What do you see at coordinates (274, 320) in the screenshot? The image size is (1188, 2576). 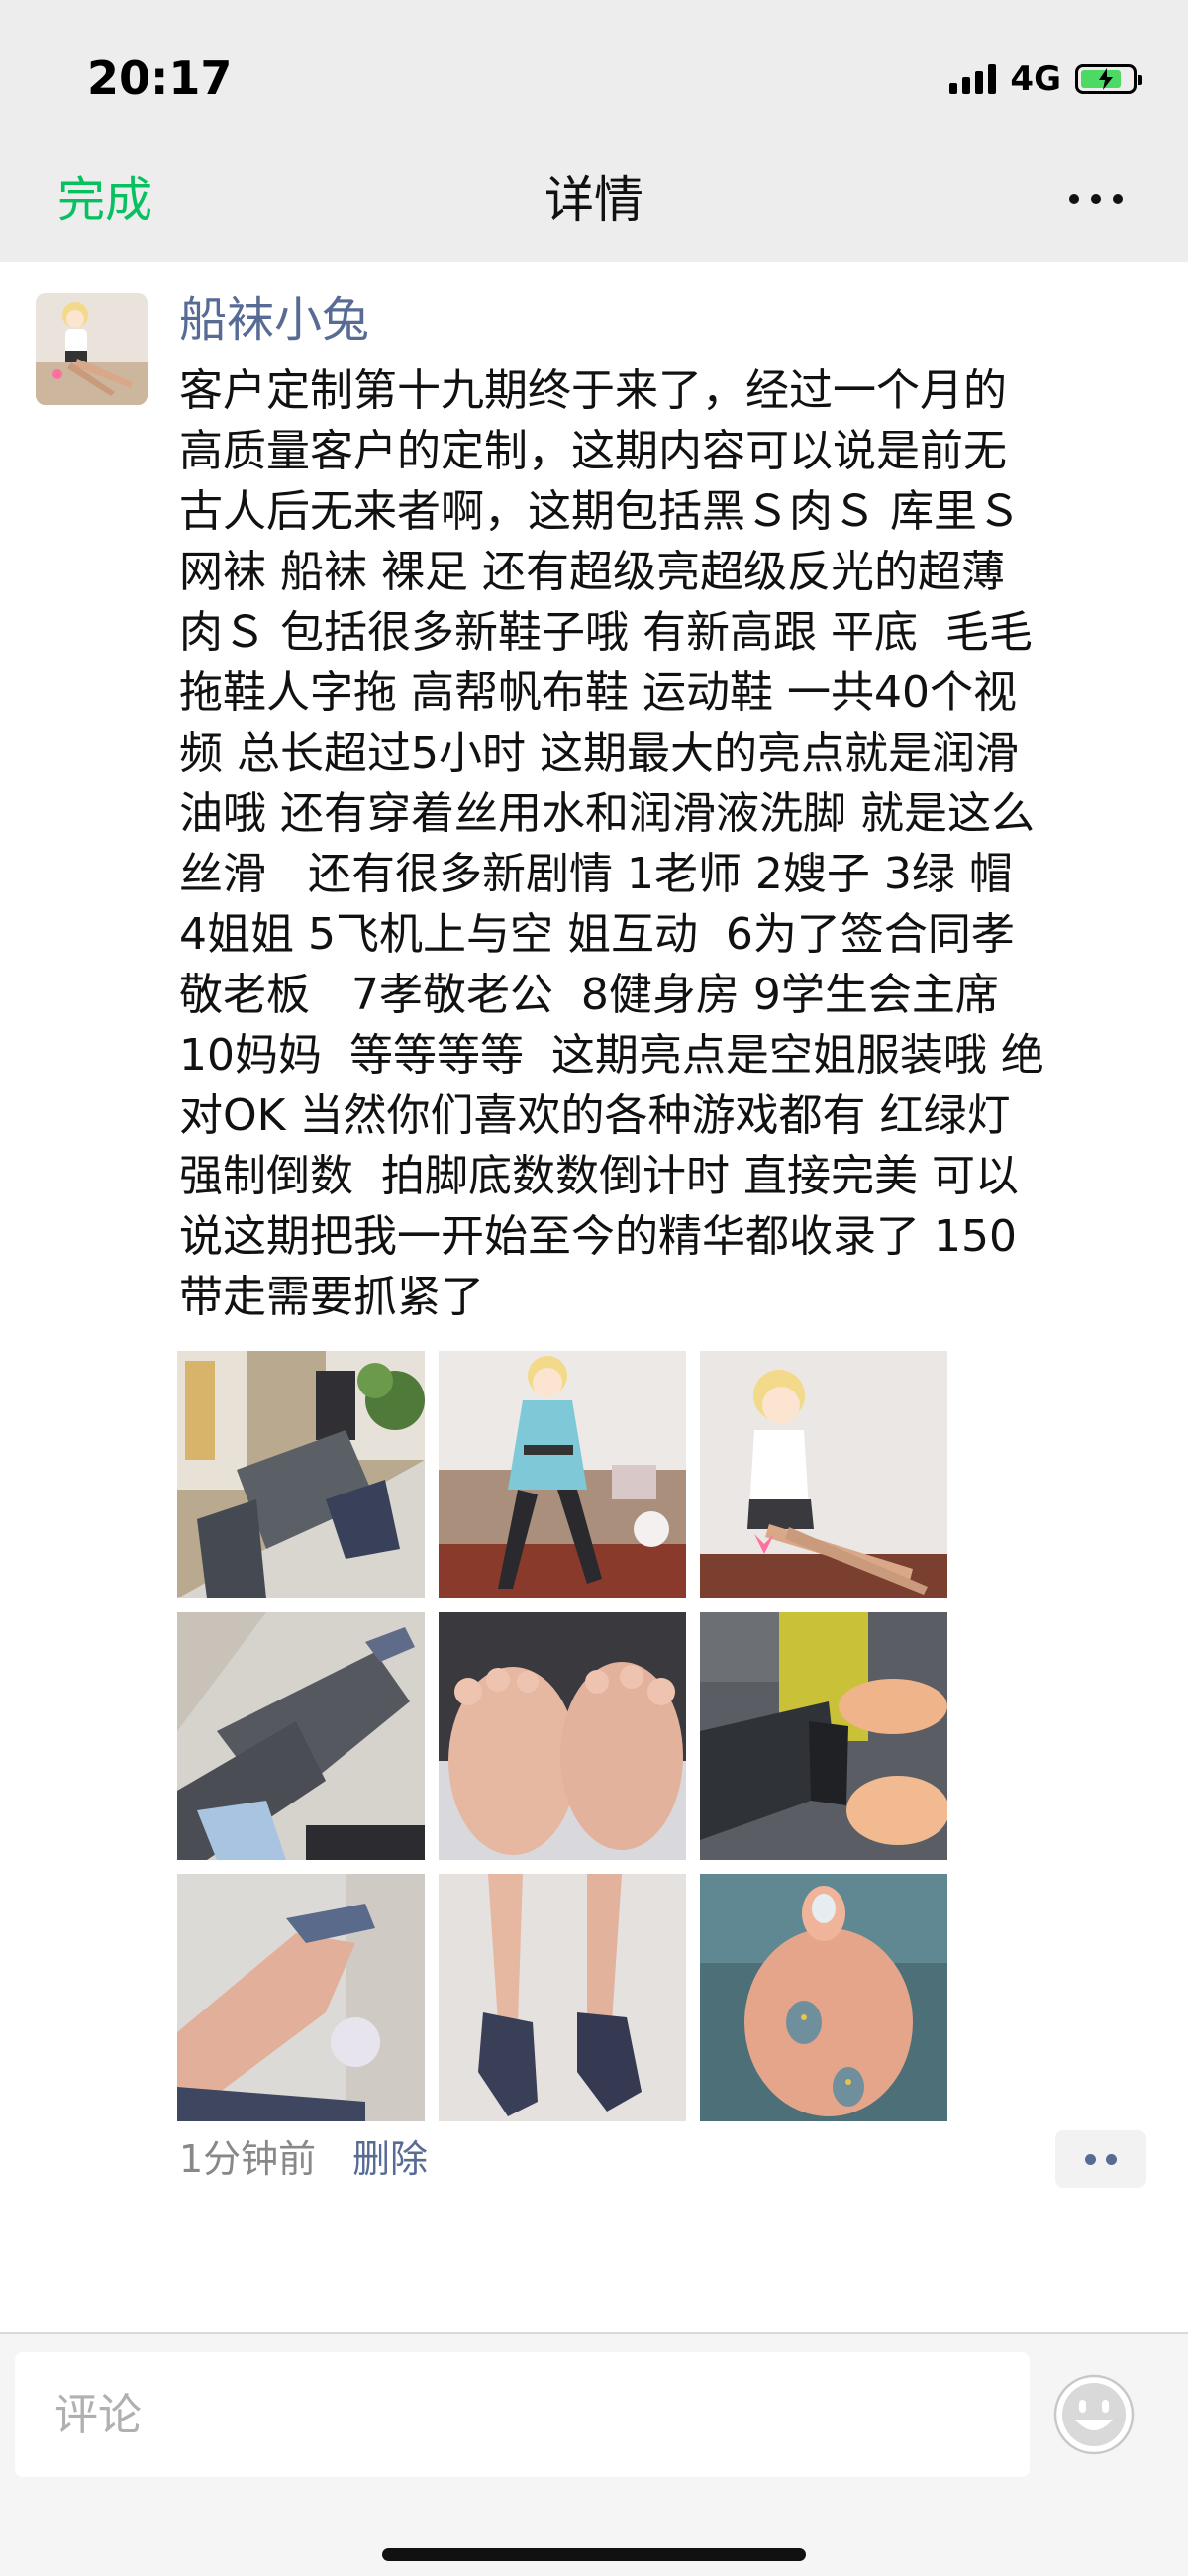 I see `author-name: 船袜小兔` at bounding box center [274, 320].